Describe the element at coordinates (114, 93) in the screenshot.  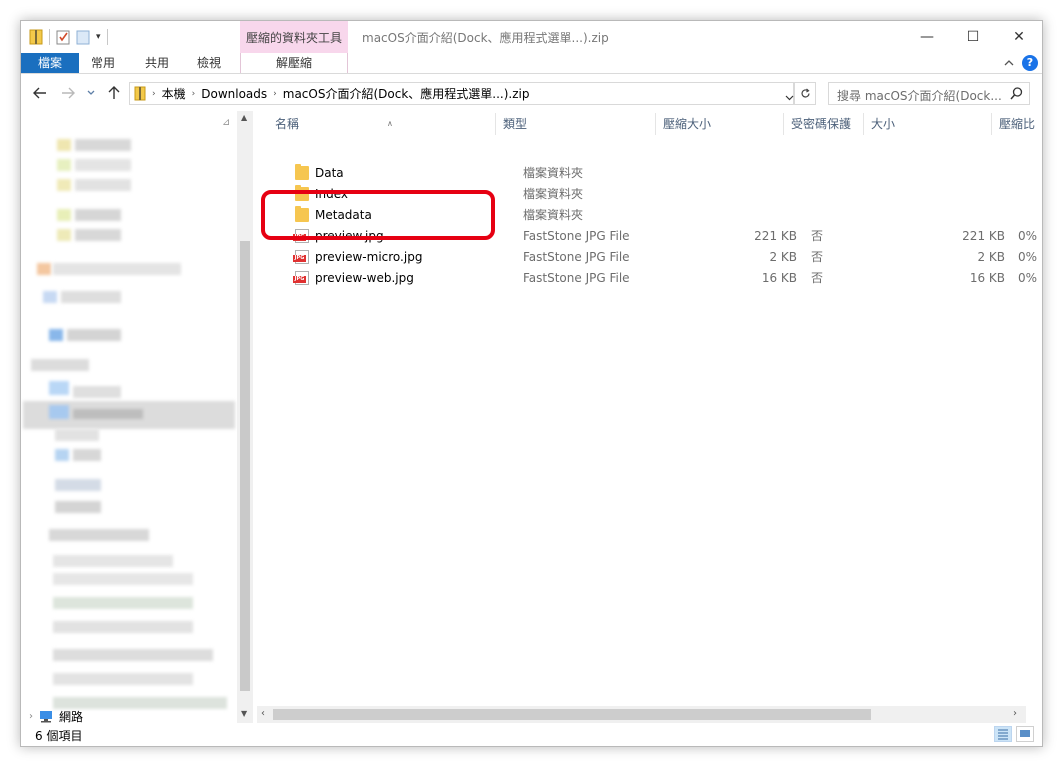
I see `up-button` at that location.